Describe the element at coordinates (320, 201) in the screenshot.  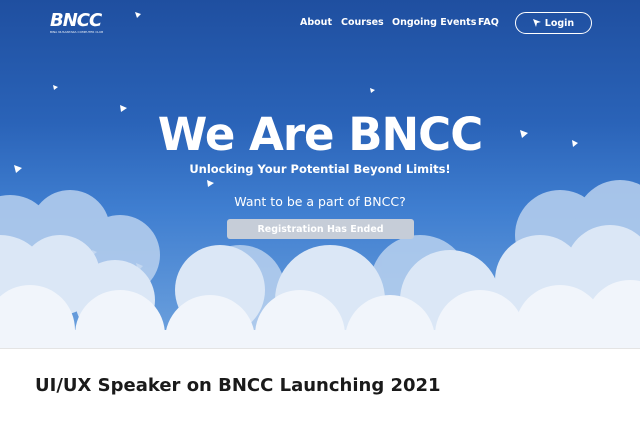
I see `hero-question: Want to be a part of BNCC?` at that location.